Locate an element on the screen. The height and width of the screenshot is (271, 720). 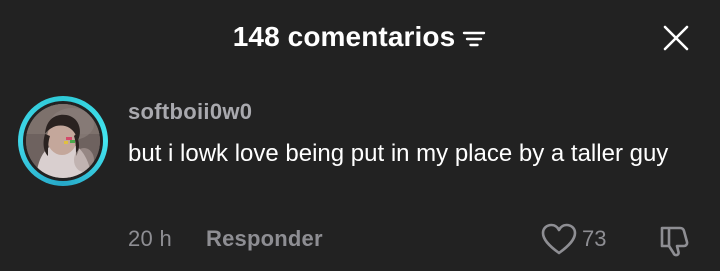
avatar-photo is located at coordinates (63, 141).